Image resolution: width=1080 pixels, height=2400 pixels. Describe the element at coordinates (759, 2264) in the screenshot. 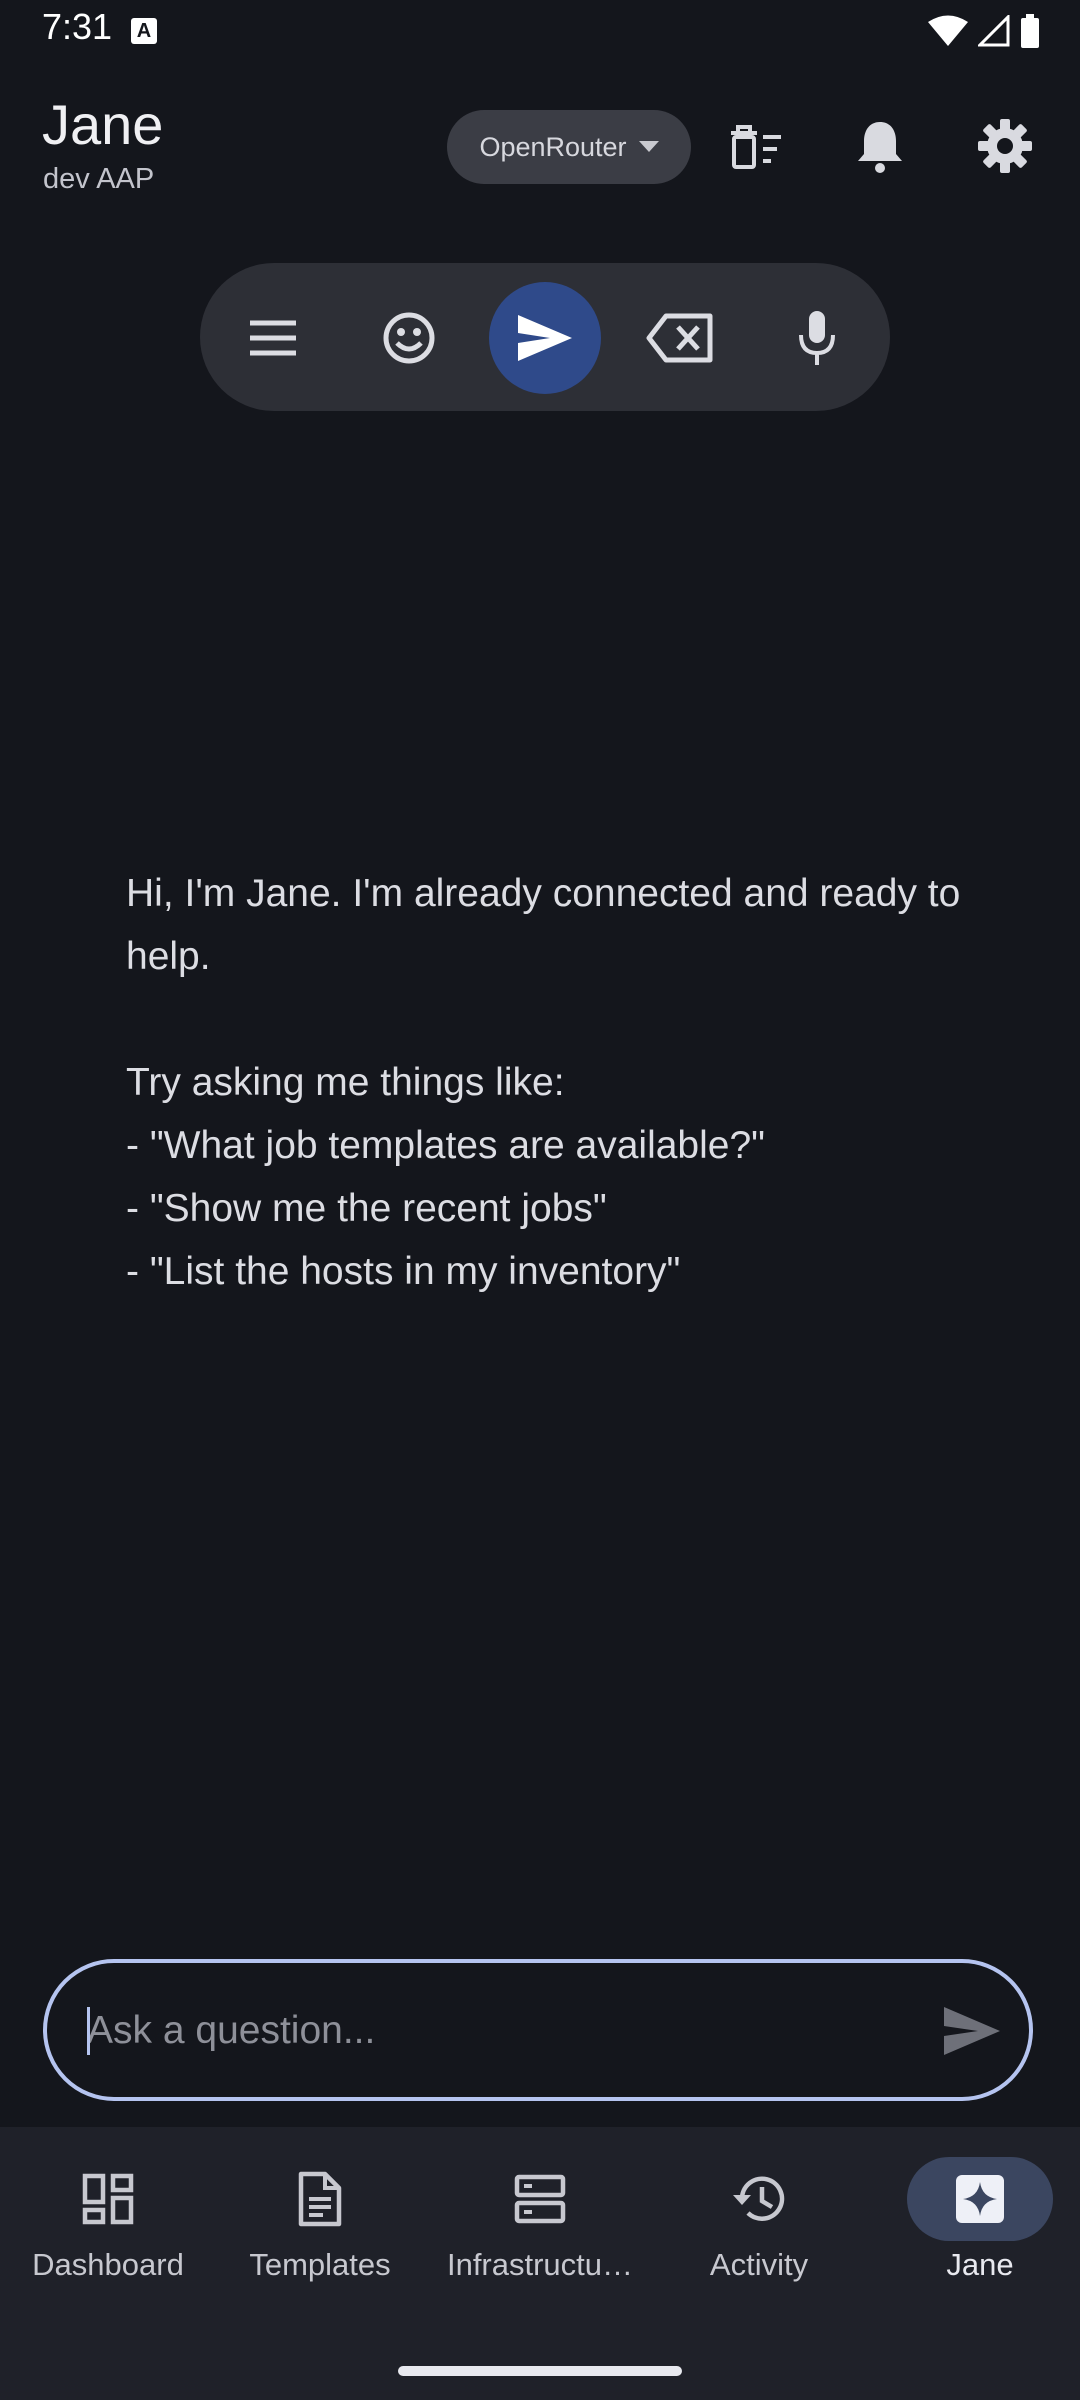

I see `nav-label: Activity` at that location.